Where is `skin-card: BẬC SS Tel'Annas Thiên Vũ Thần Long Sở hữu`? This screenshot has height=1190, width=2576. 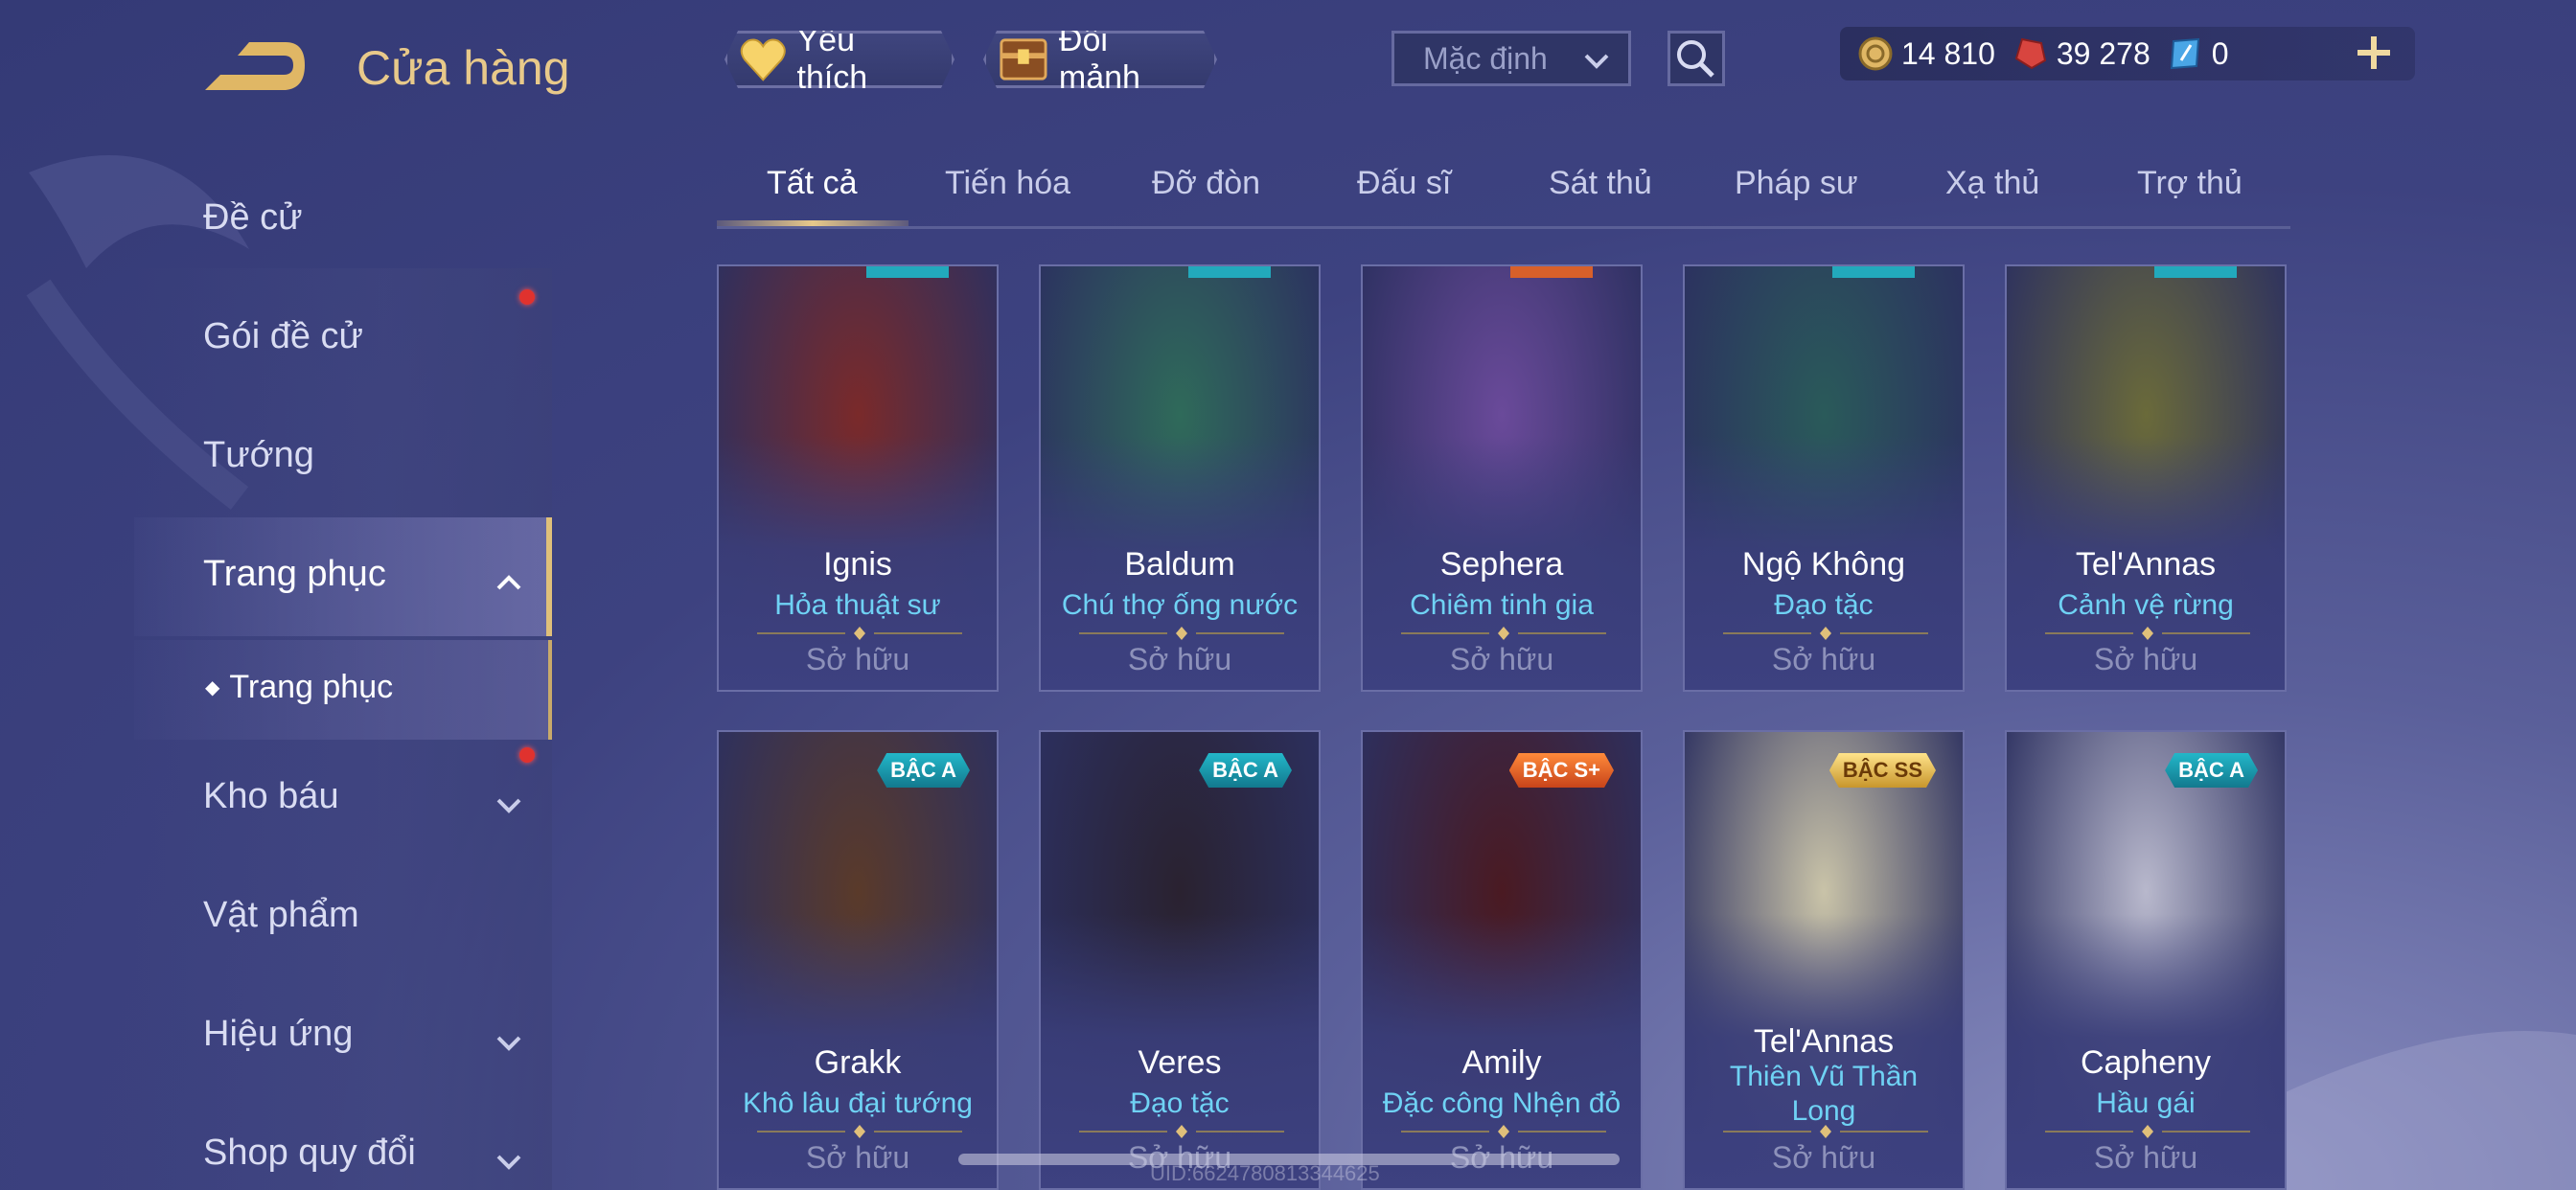
skin-card: BẬC SS Tel'Annas Thiên Vũ Thần Long Sở hữu is located at coordinates (1824, 960).